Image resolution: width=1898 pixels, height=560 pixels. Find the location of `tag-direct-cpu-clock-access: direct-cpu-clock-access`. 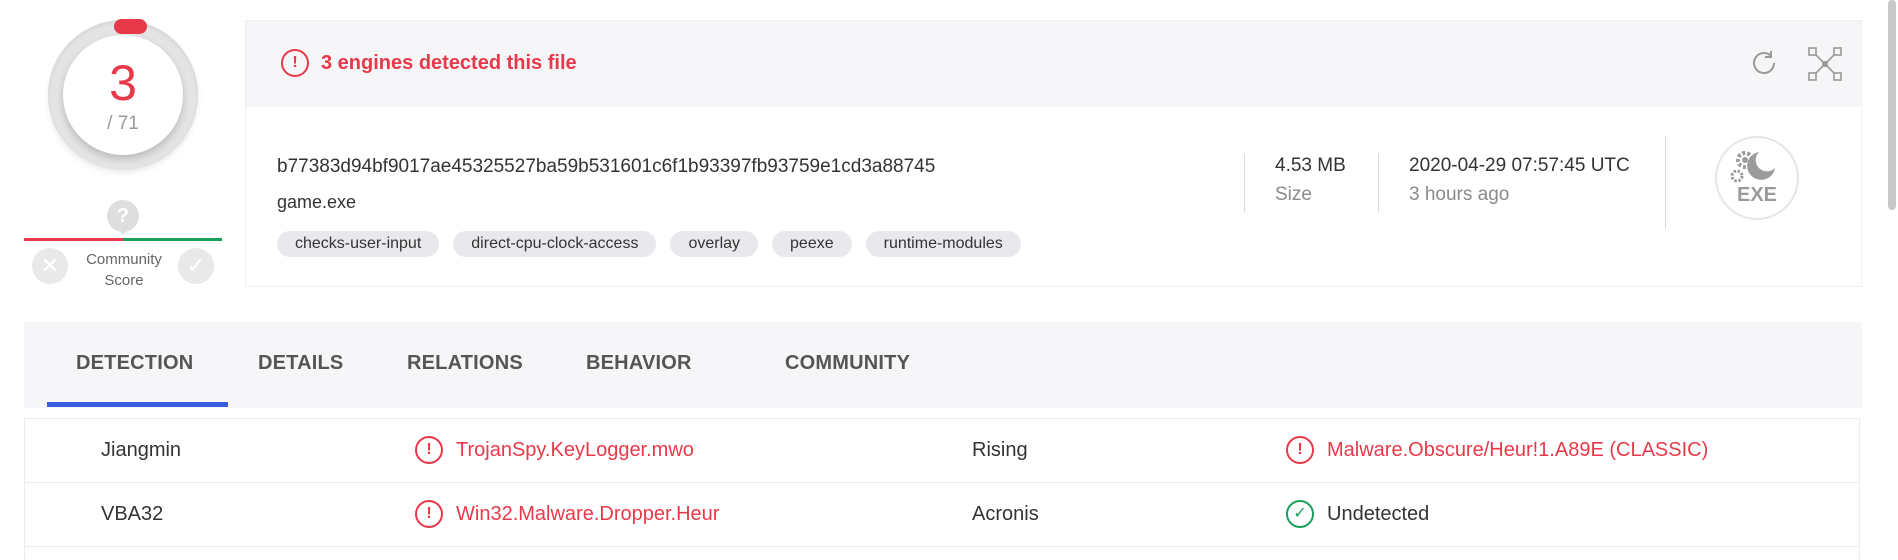

tag-direct-cpu-clock-access: direct-cpu-clock-access is located at coordinates (555, 244).